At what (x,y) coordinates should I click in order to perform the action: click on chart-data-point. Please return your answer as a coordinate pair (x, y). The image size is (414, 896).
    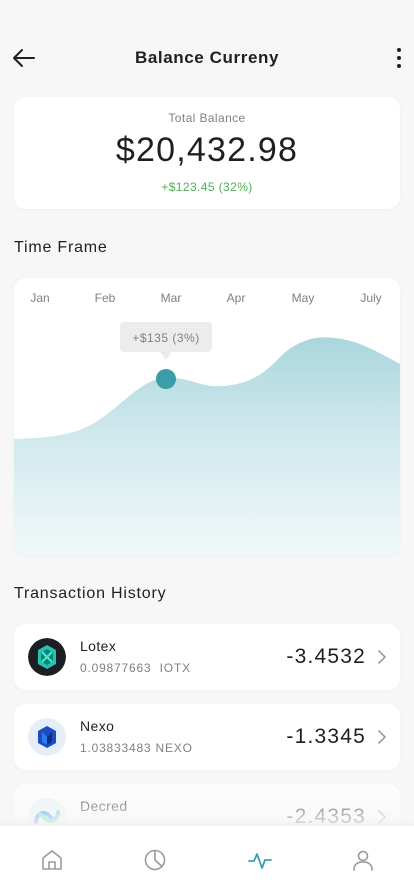
    Looking at the image, I should click on (166, 379).